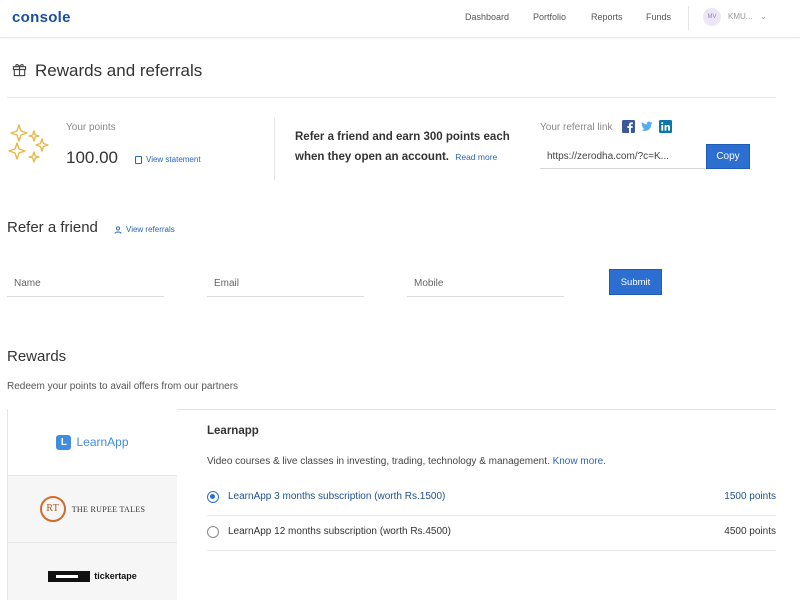  I want to click on document-icon, so click(138, 159).